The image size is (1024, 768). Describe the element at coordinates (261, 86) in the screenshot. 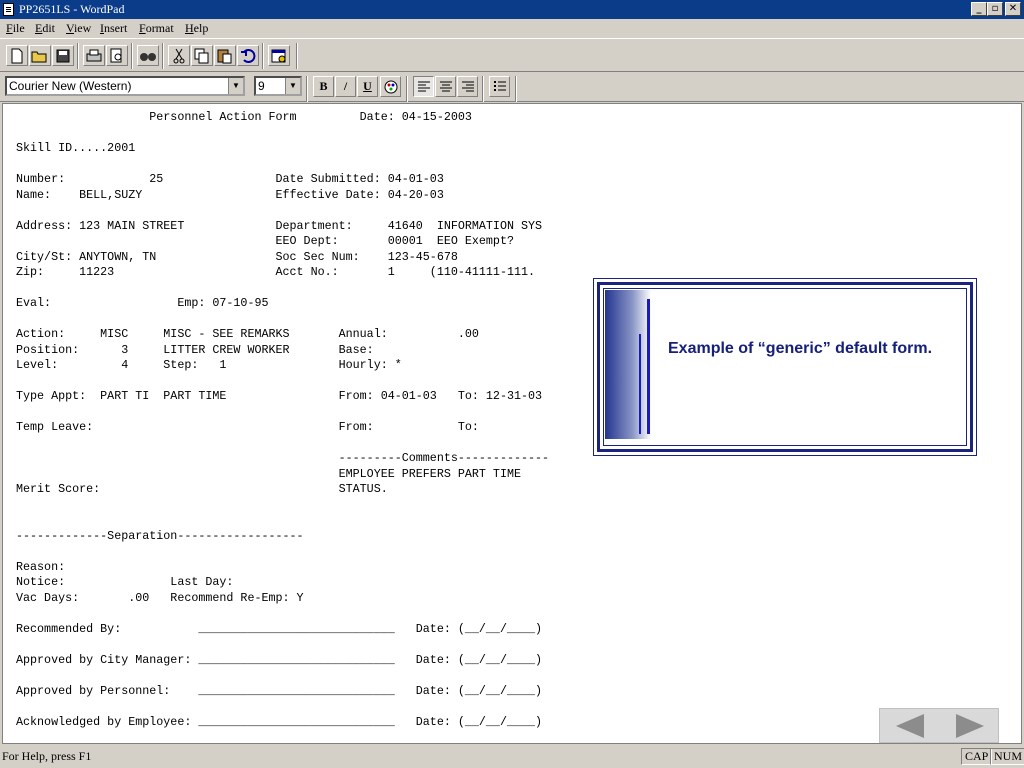

I see `font-size: 9` at that location.